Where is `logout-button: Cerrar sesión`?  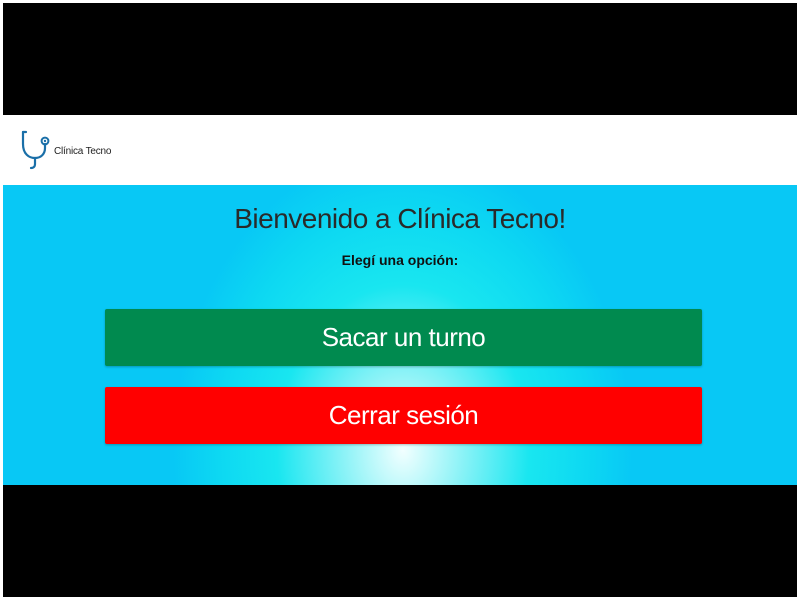
logout-button: Cerrar sesión is located at coordinates (403, 415).